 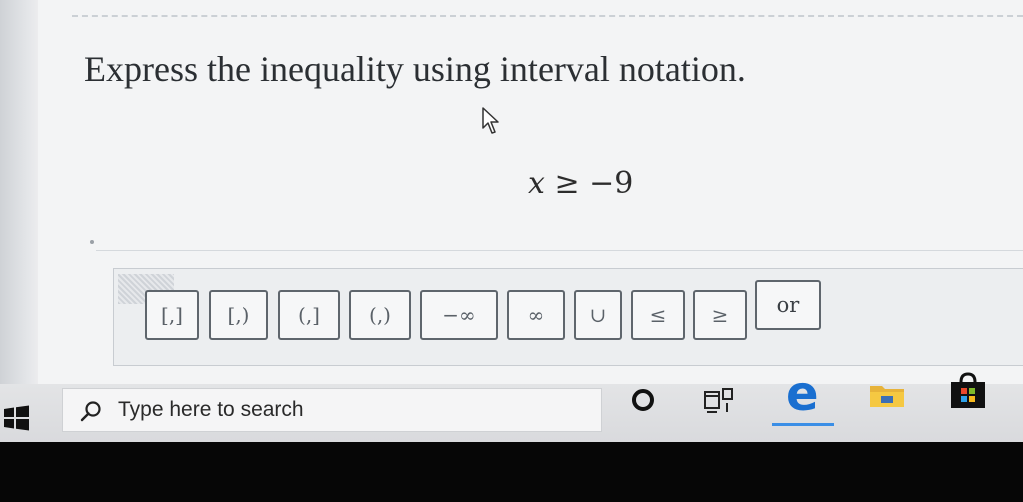 What do you see at coordinates (547, 16) in the screenshot?
I see `section-divider` at bounding box center [547, 16].